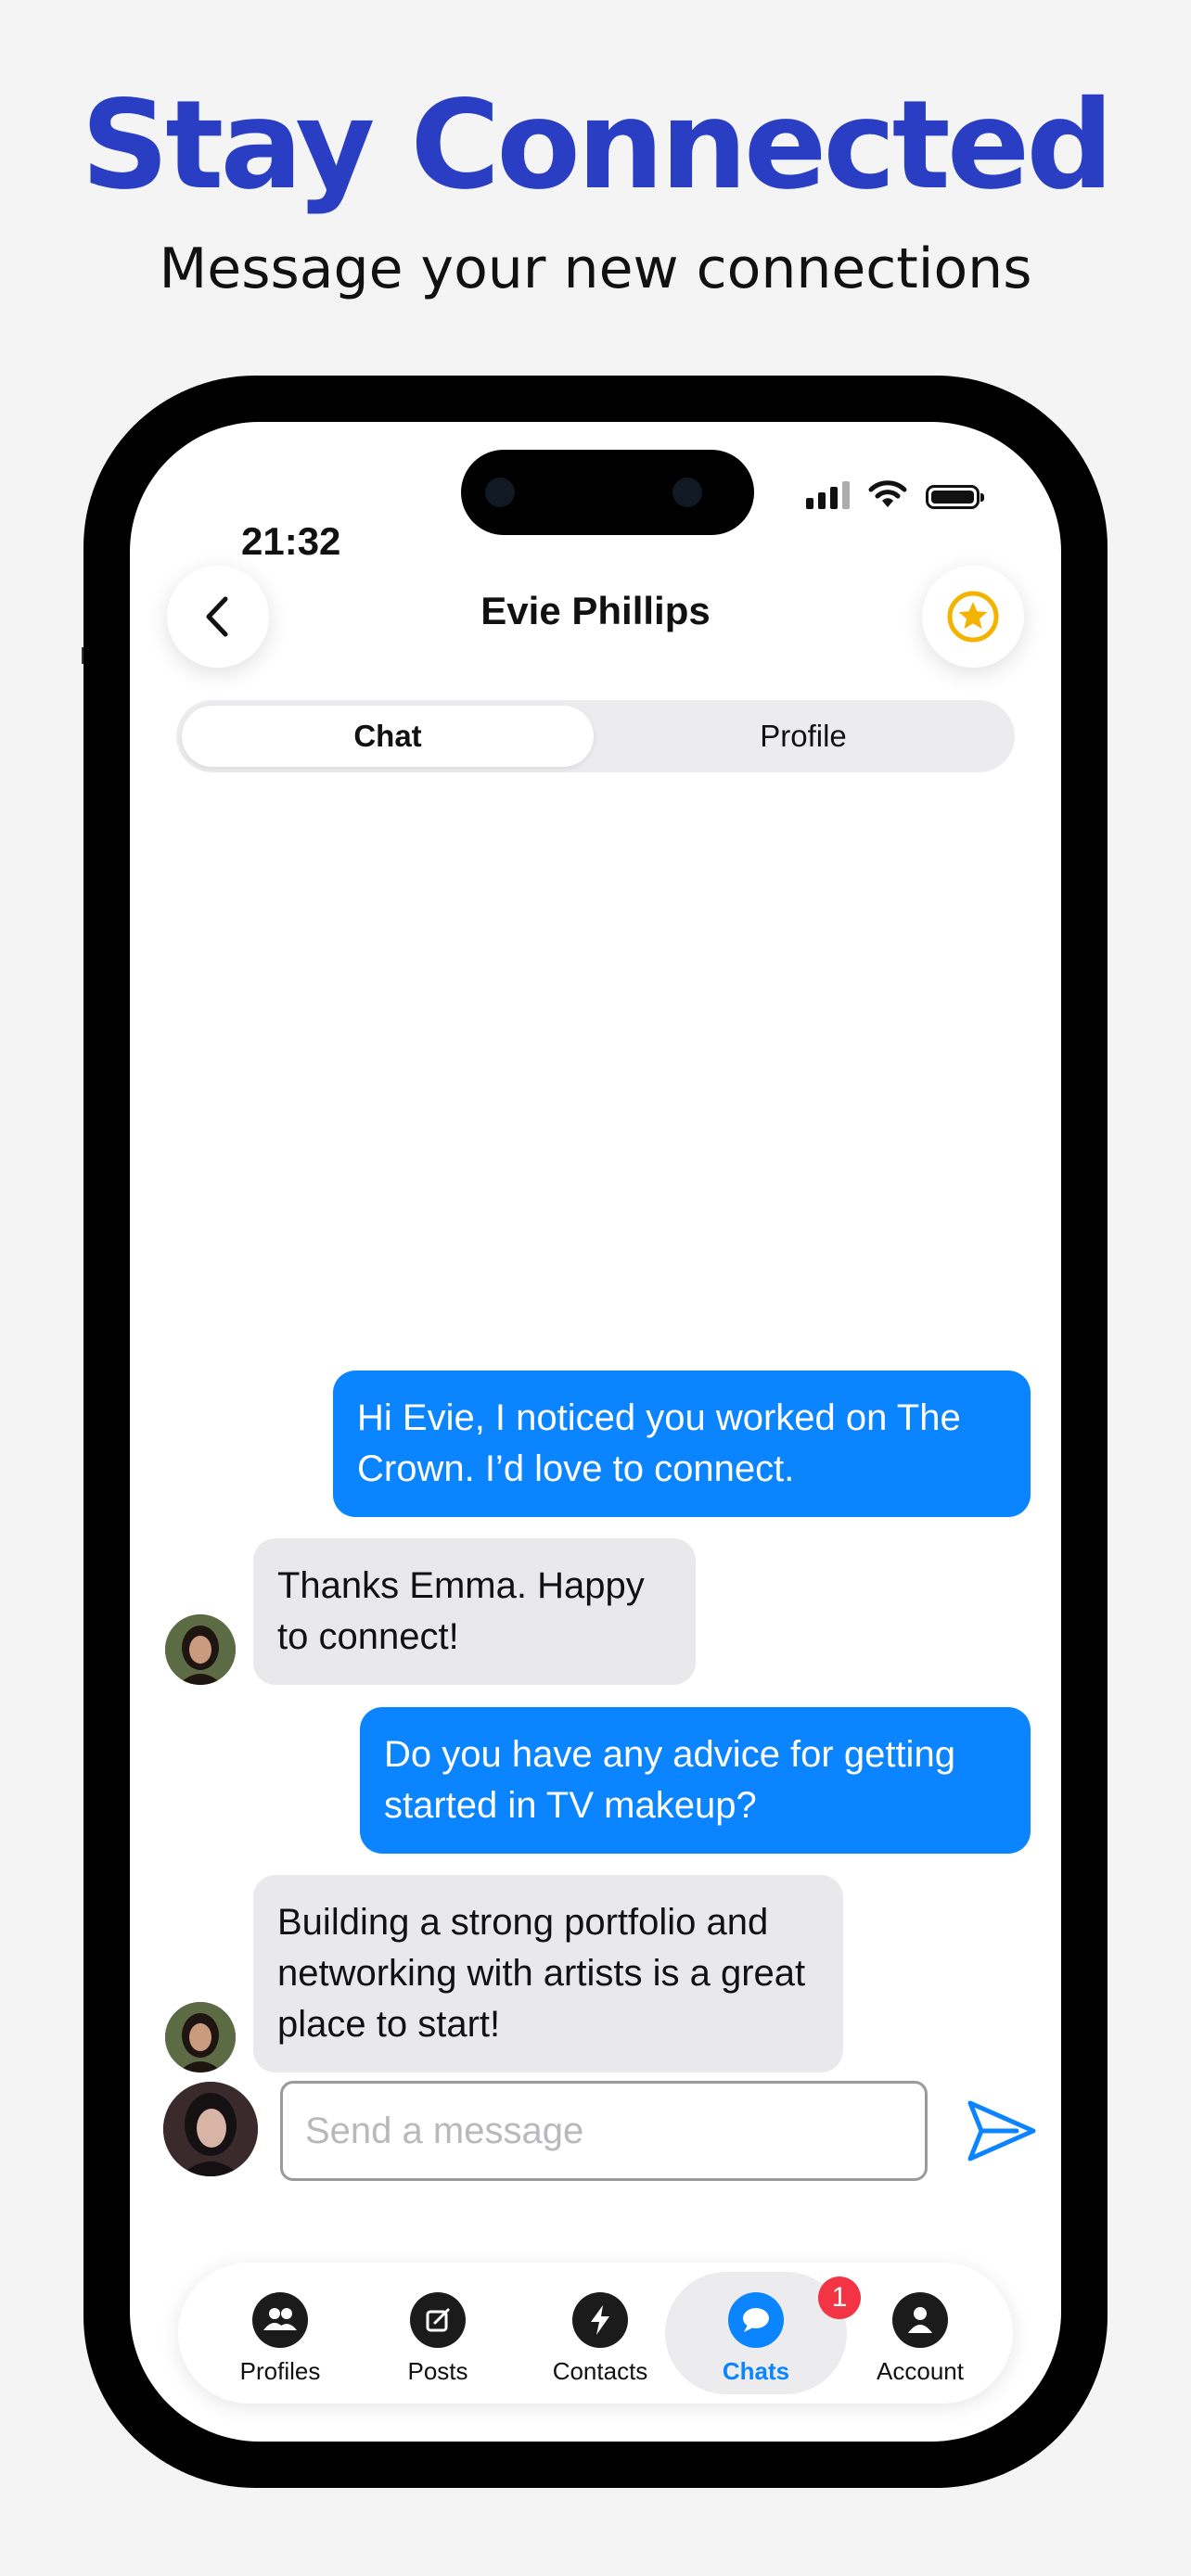  Describe the element at coordinates (388, 736) in the screenshot. I see `tab-chat: Chat` at that location.